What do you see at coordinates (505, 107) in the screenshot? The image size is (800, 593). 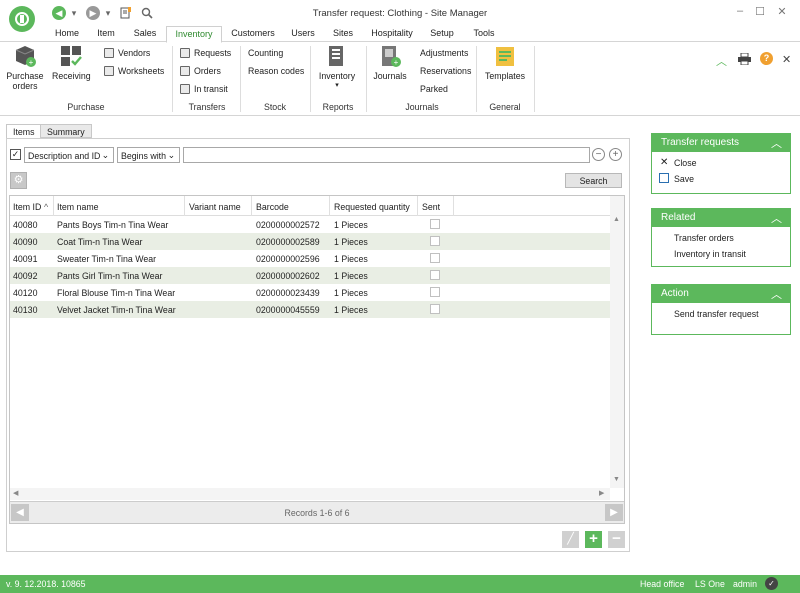 I see `general-group-label: General` at bounding box center [505, 107].